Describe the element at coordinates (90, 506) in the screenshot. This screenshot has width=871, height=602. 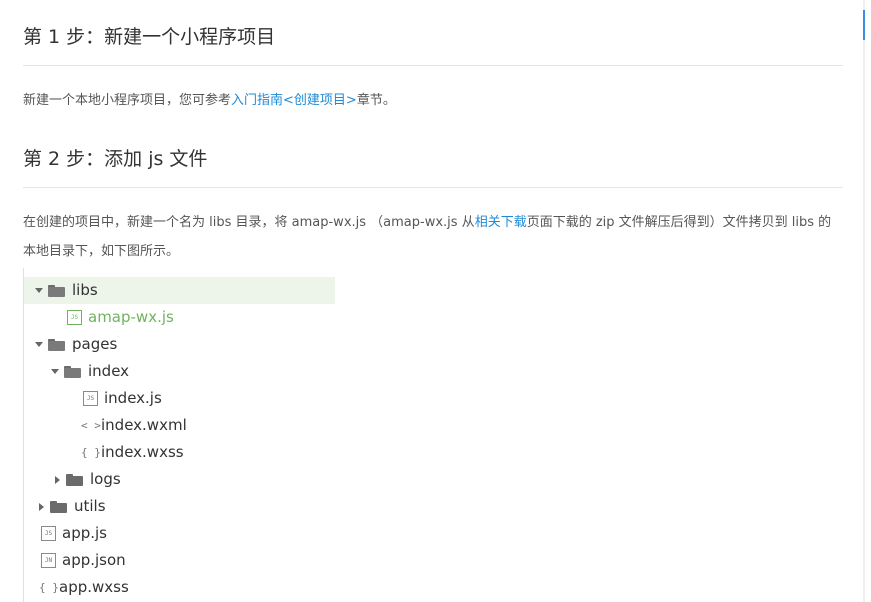
I see `tree-item-label: utils` at that location.